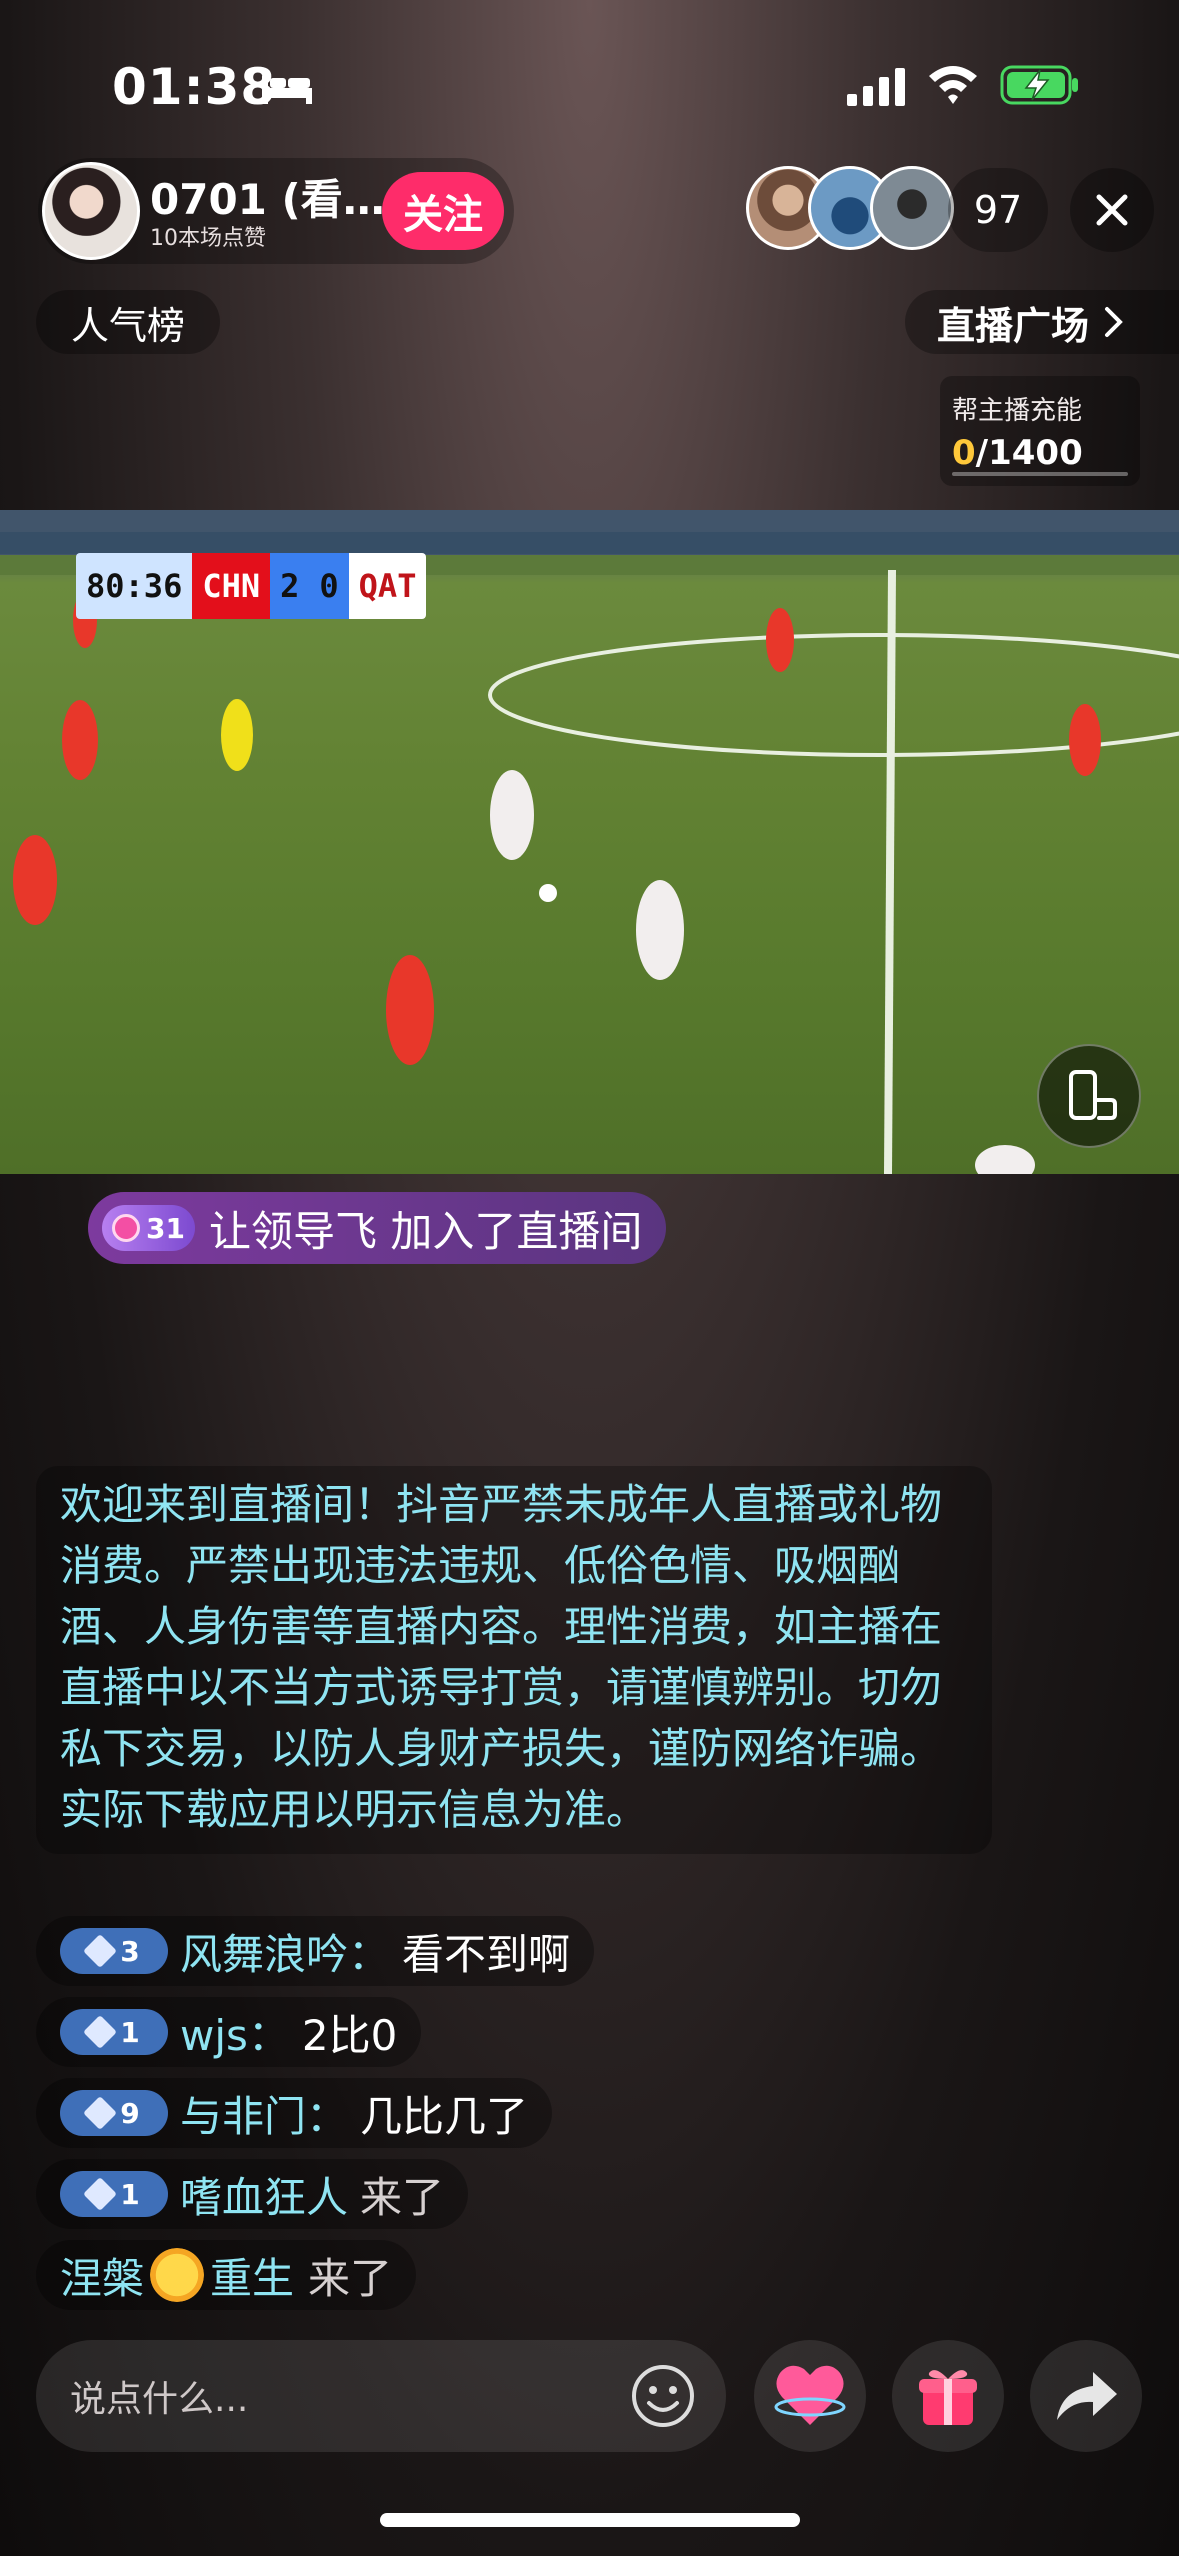  What do you see at coordinates (126, 1228) in the screenshot?
I see `level-gem-icon` at bounding box center [126, 1228].